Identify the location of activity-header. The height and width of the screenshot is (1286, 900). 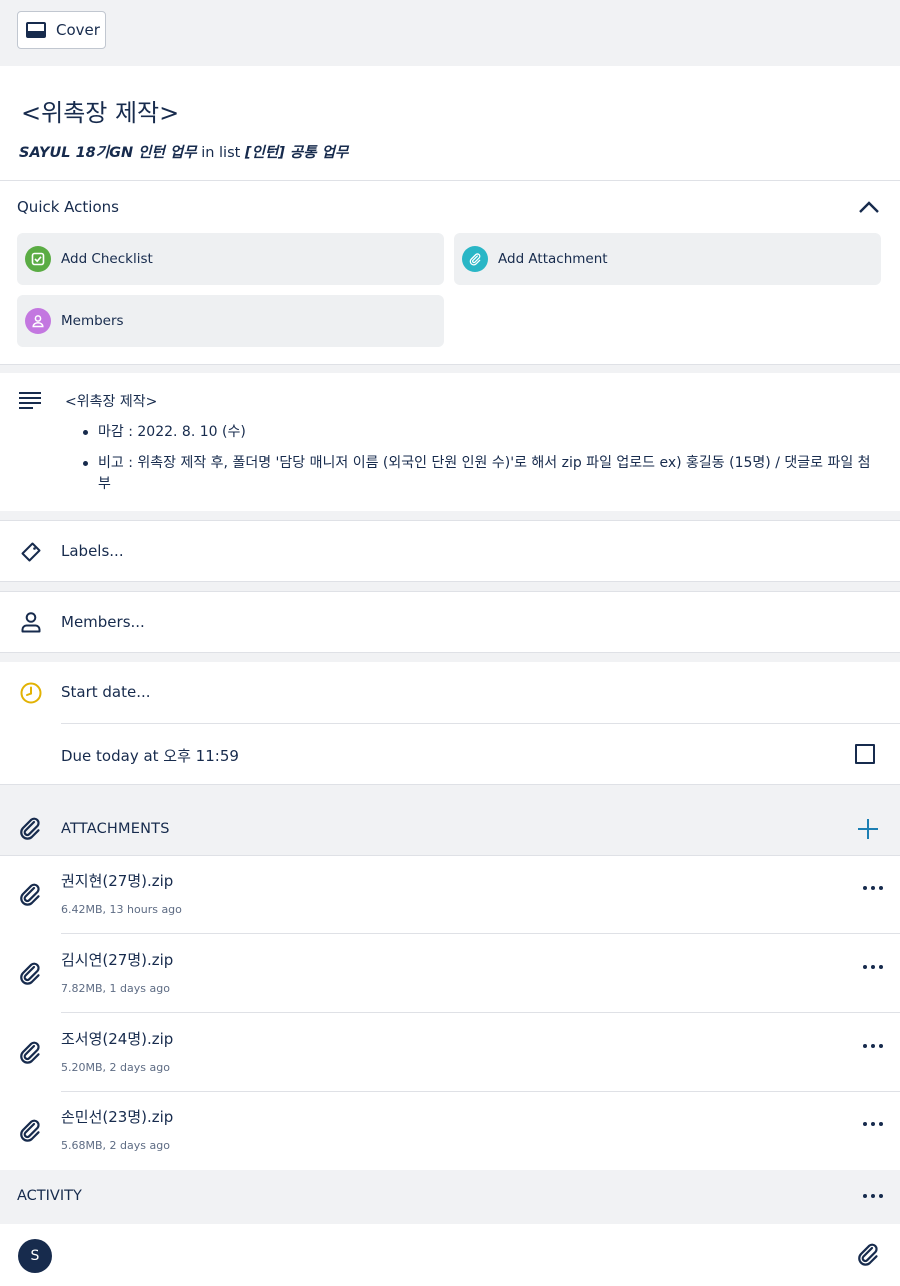
(450, 1197).